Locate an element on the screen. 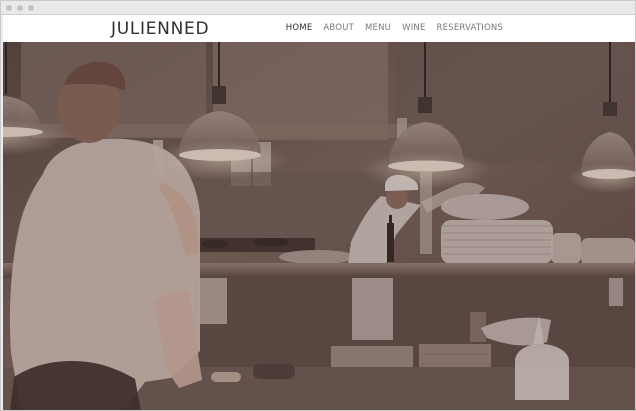 This screenshot has height=411, width=636. nav-wine: WINE is located at coordinates (413, 28).